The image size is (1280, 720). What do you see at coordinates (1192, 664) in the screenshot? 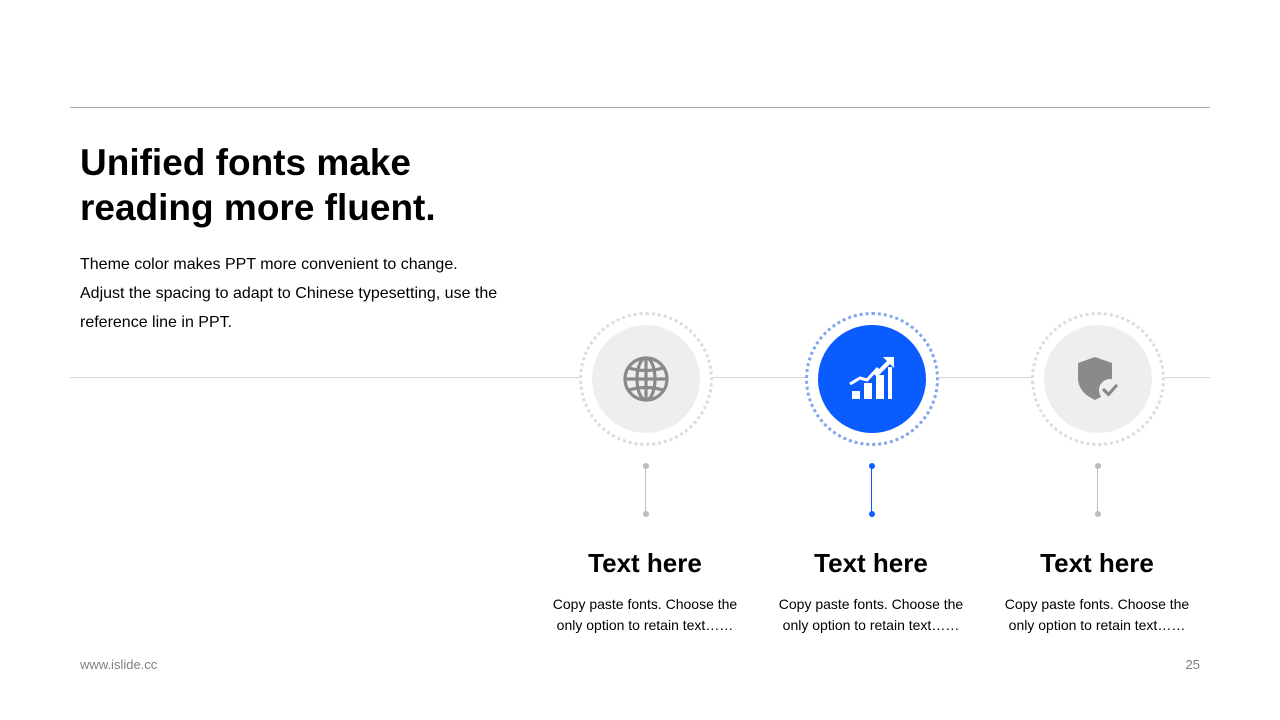
I see `page-number: 25` at bounding box center [1192, 664].